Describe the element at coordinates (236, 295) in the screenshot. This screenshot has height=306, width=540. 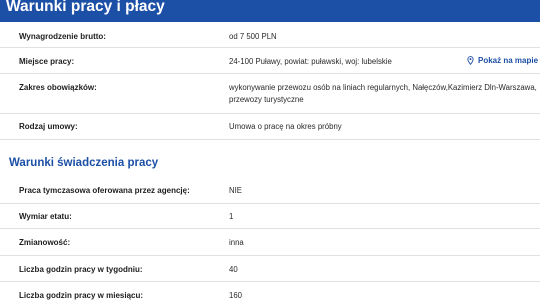
I see `monthly-hours-value: 160` at that location.